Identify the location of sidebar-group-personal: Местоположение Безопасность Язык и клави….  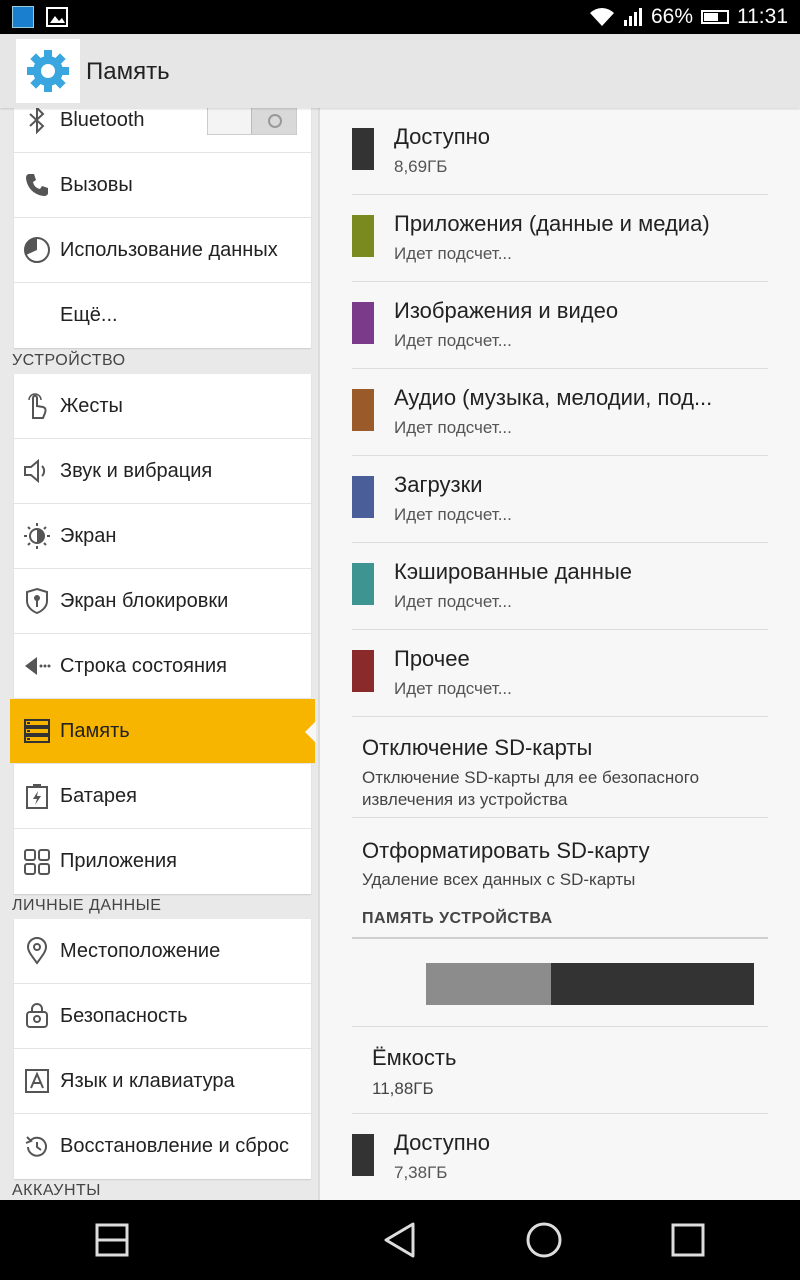
(162, 1049).